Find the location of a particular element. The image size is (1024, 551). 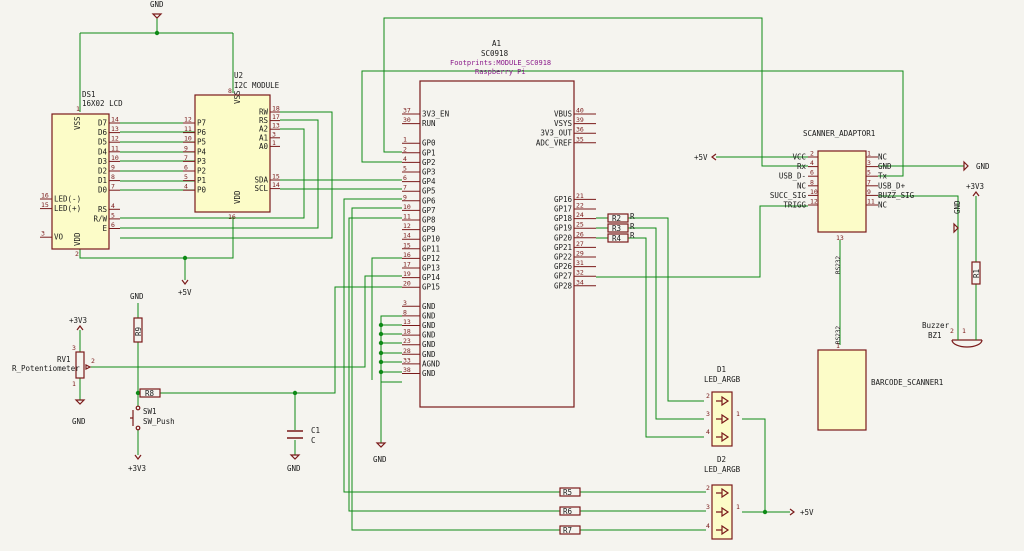

resistor-r9: R9 is located at coordinates (138, 330).